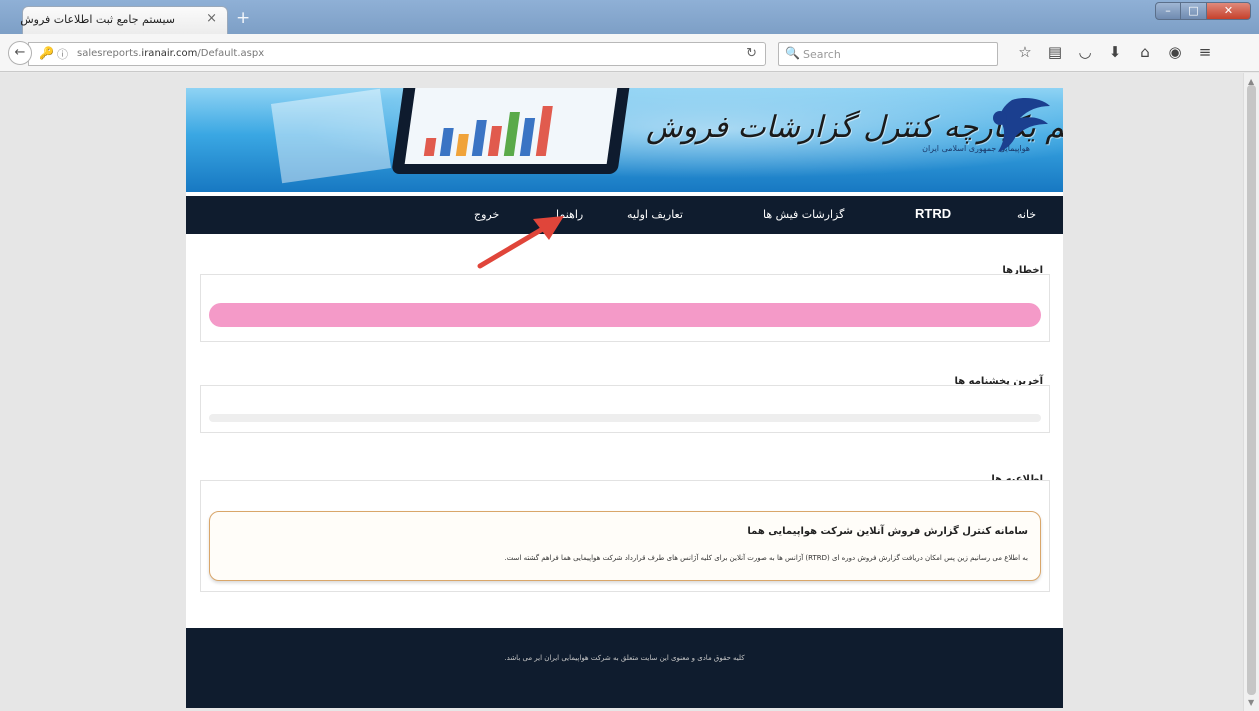 The height and width of the screenshot is (711, 1259). What do you see at coordinates (1194, 11) in the screenshot?
I see `maximize-button: □` at bounding box center [1194, 11].